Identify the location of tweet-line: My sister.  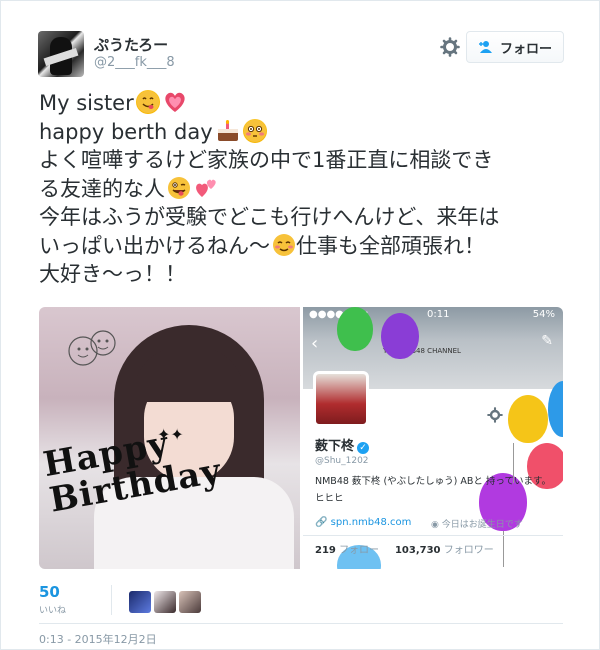
(86, 103).